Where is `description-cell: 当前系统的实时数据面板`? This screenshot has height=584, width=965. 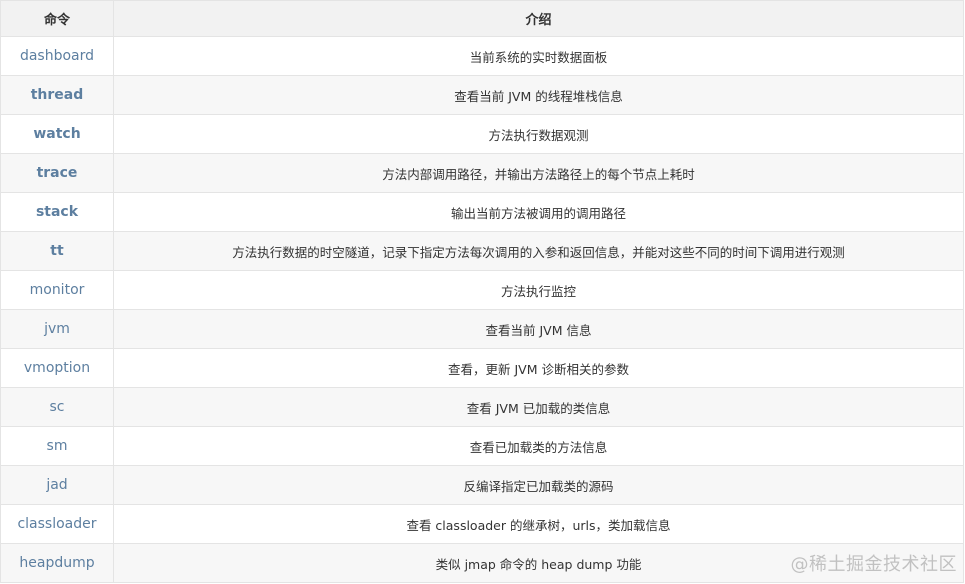
description-cell: 当前系统的实时数据面板 is located at coordinates (538, 56).